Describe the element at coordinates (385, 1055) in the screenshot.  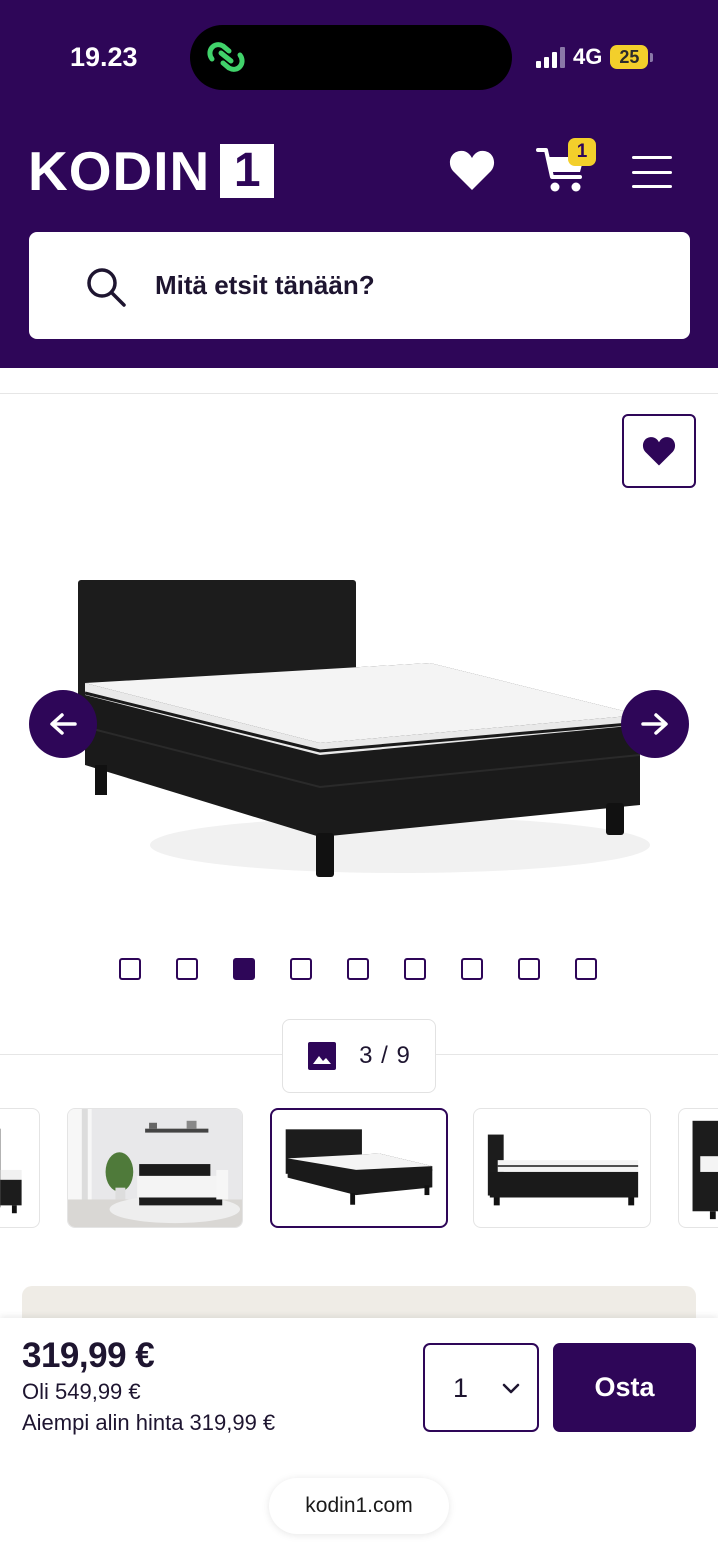
I see `image-counter-text: 3 / 9` at that location.